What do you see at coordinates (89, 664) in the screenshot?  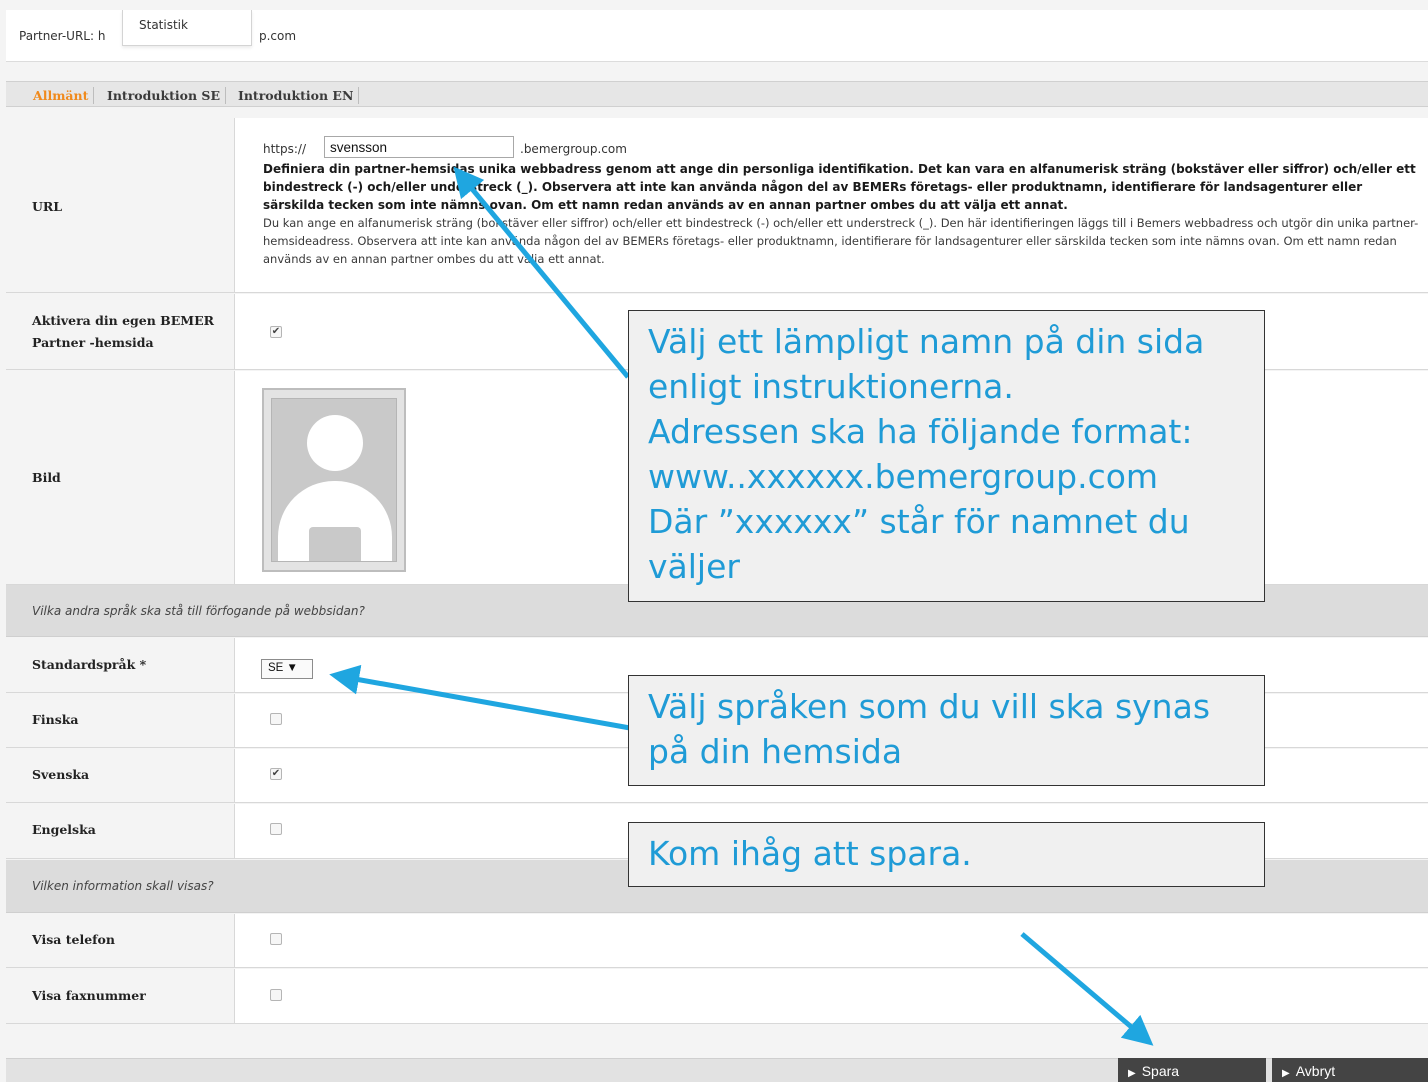 I see `default-language-label: Standardspråk *` at bounding box center [89, 664].